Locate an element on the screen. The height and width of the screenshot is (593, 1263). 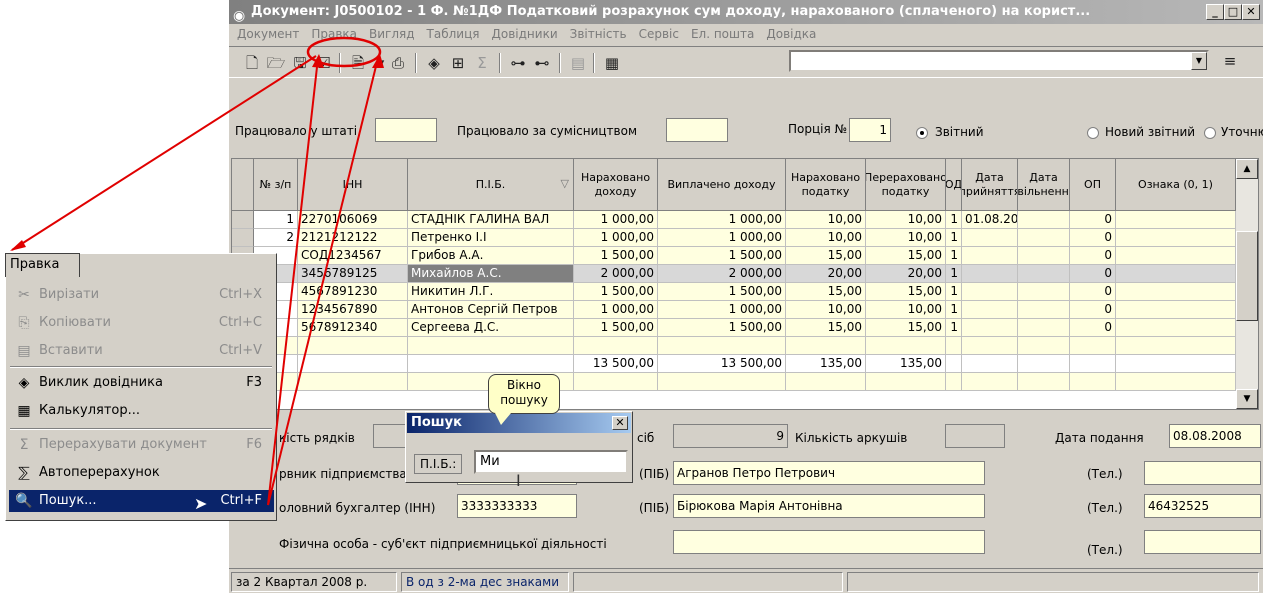
table-cell: 20,00 is located at coordinates (906, 274).